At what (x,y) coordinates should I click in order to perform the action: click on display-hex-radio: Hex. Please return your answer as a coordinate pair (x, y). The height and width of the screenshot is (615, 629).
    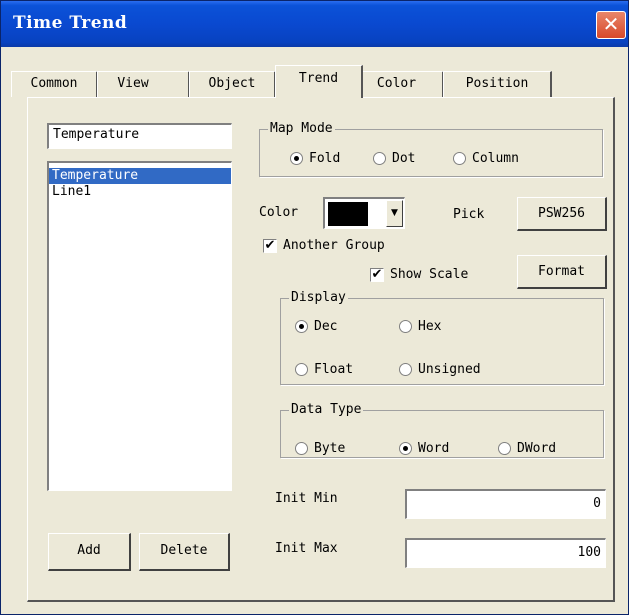
    Looking at the image, I should click on (420, 326).